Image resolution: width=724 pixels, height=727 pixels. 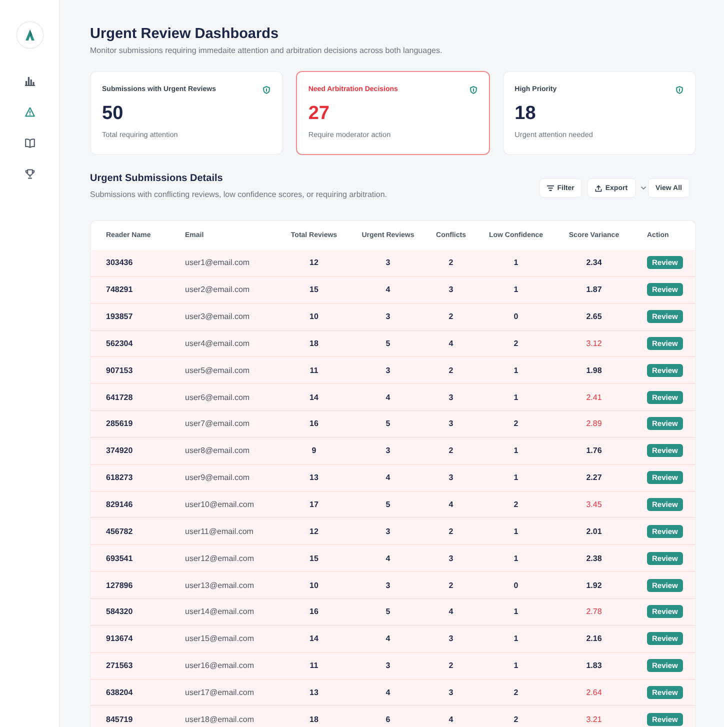 What do you see at coordinates (594, 531) in the screenshot?
I see `table-cell-text: 2.01` at bounding box center [594, 531].